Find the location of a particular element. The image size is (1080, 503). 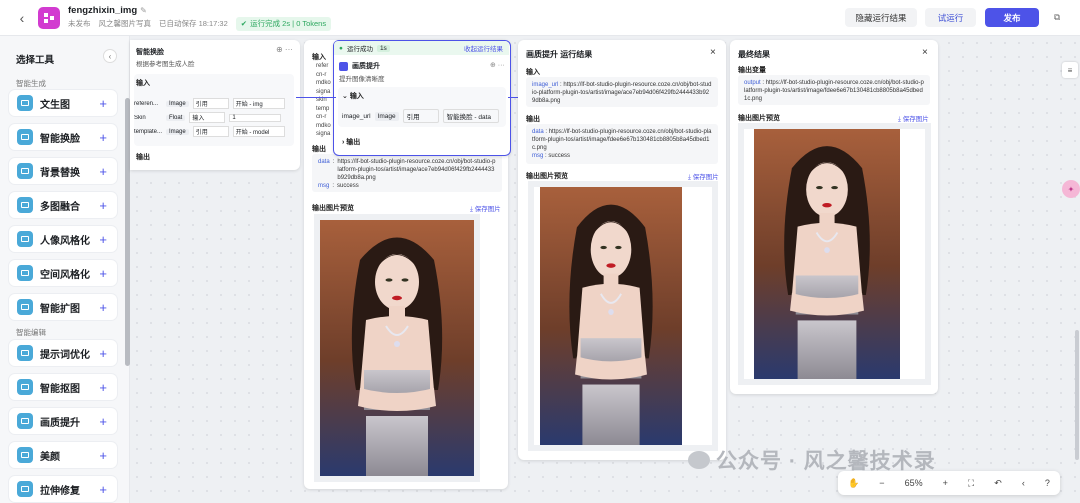

collapse-sidebar-button: ‹ is located at coordinates (110, 56).